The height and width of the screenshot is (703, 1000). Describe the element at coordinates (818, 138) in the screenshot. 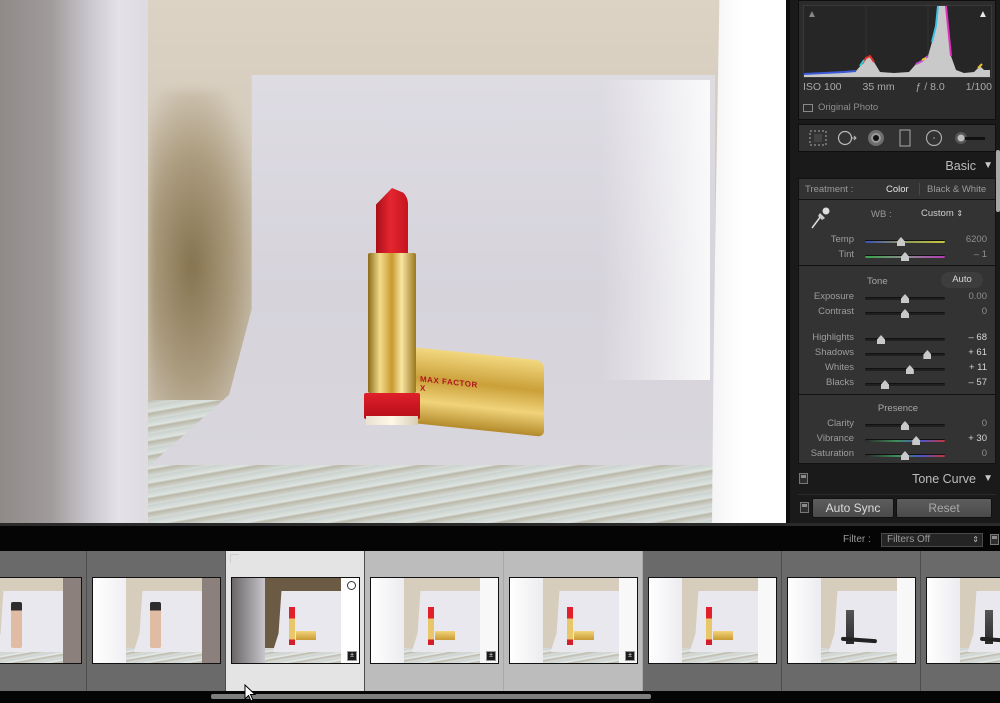

I see `crop-overlay-icon` at that location.